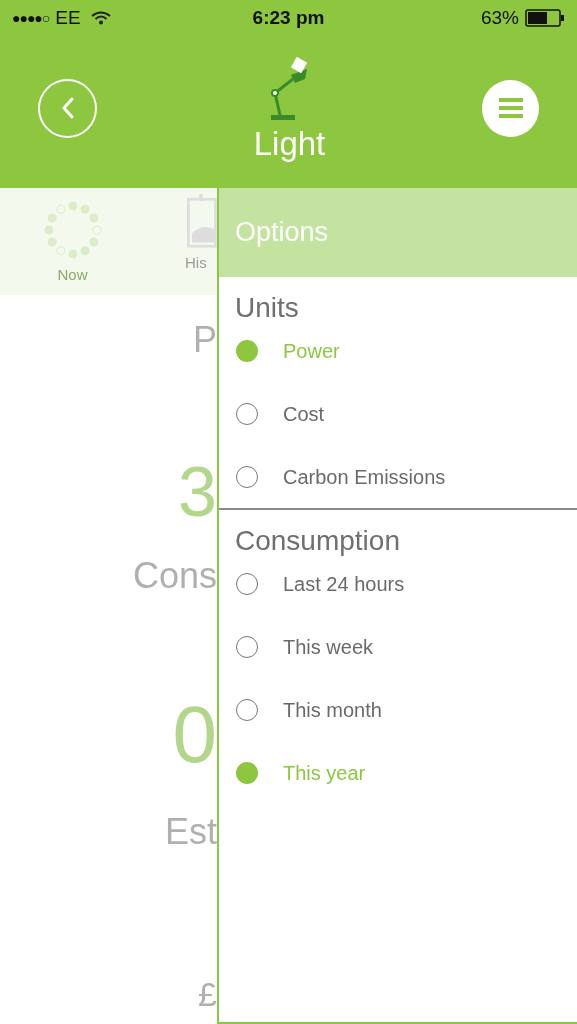 This screenshot has height=1024, width=577. Describe the element at coordinates (398, 476) in the screenshot. I see `radio-option: Carbon Emissions` at that location.